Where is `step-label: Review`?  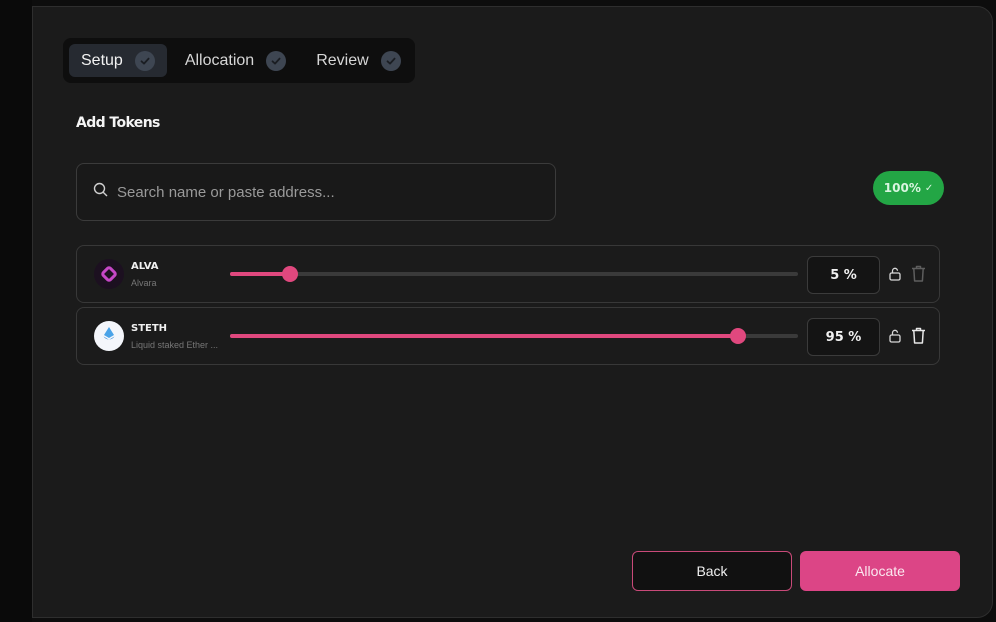
step-label: Review is located at coordinates (342, 60).